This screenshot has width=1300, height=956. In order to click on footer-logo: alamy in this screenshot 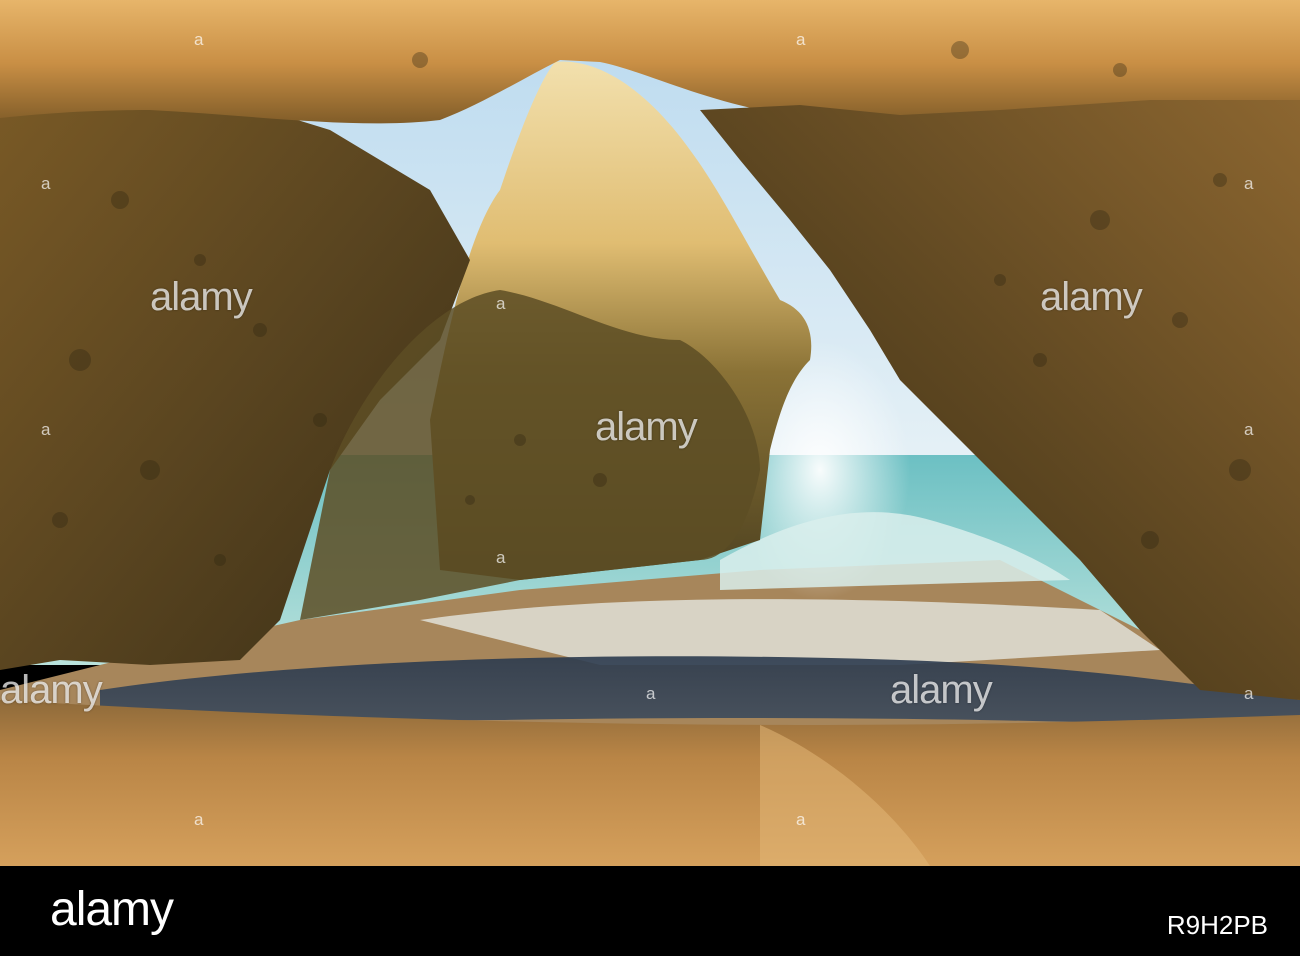, I will do `click(112, 909)`.